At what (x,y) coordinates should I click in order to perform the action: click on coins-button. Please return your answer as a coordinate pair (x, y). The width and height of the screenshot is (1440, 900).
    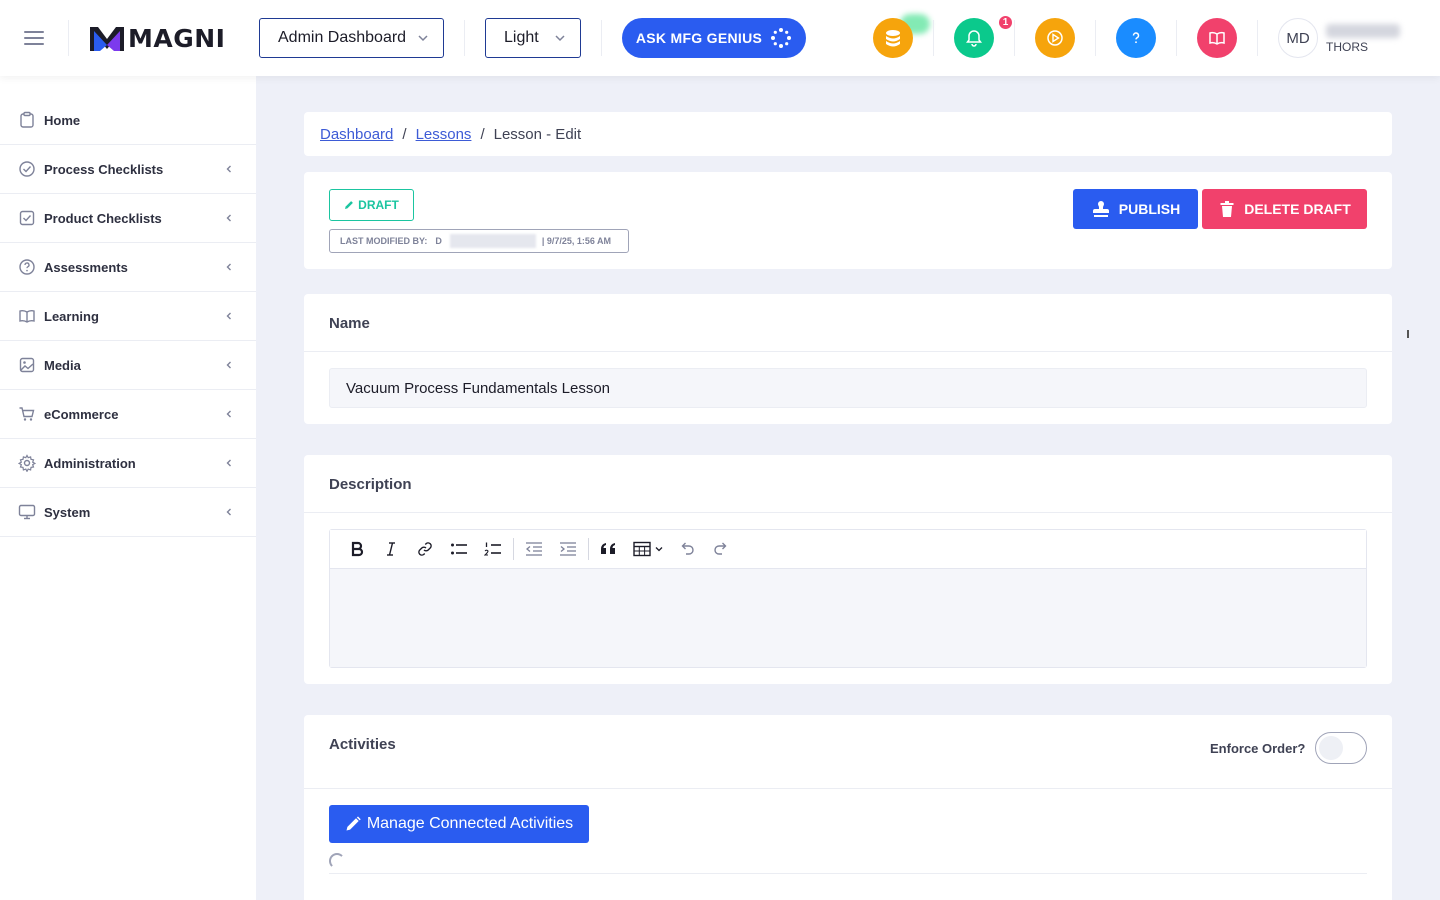
    Looking at the image, I should click on (893, 38).